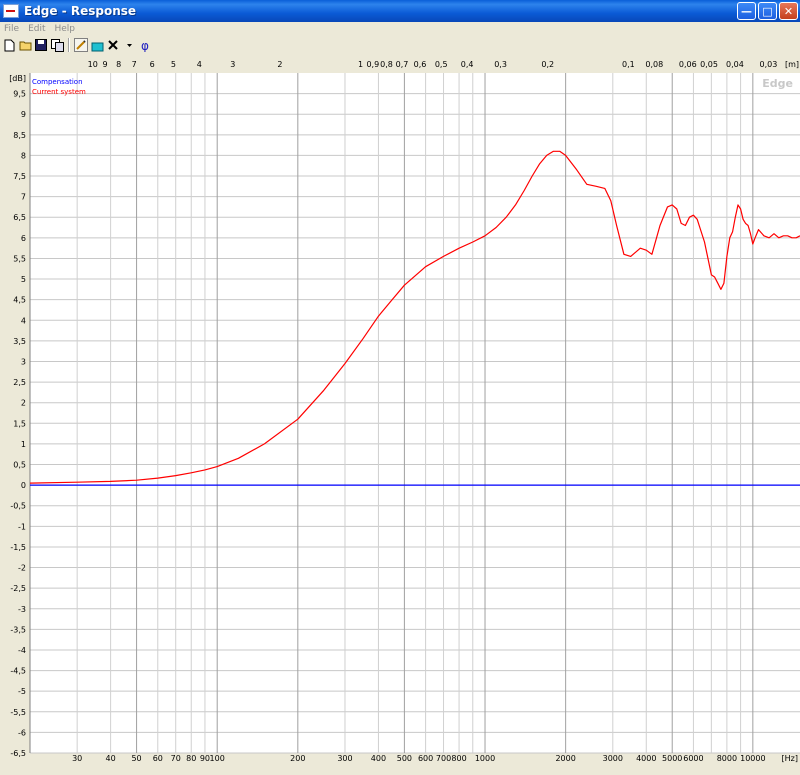  I want to click on y-tick-label: 7, so click(23, 197).